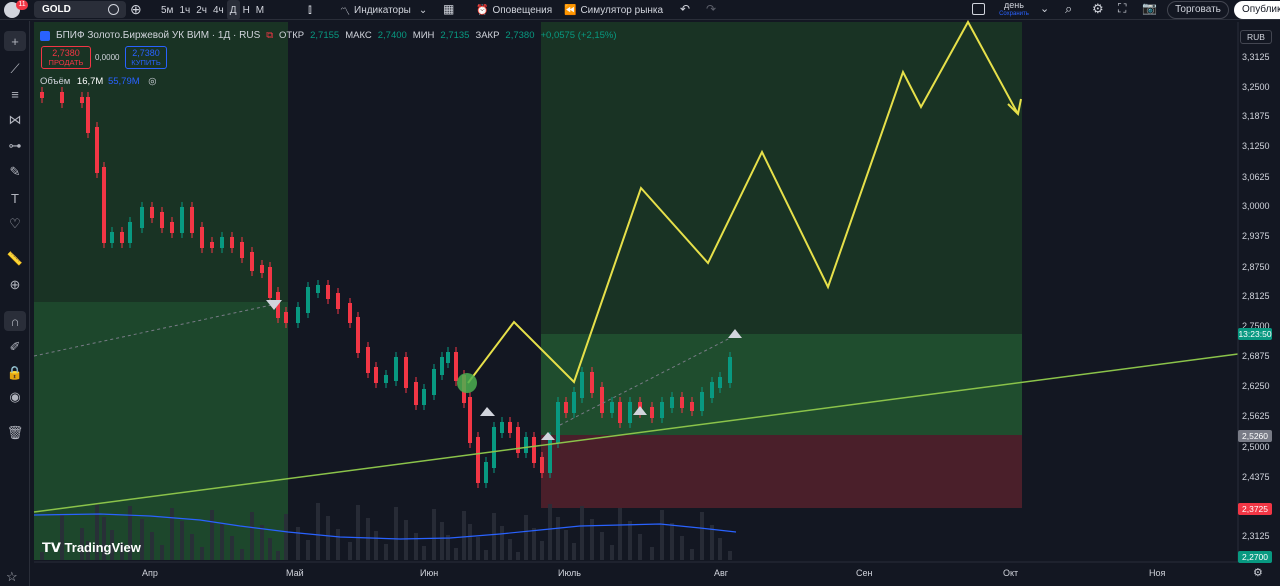 The image size is (1280, 586). I want to click on close-value: 2,7380, so click(520, 35).